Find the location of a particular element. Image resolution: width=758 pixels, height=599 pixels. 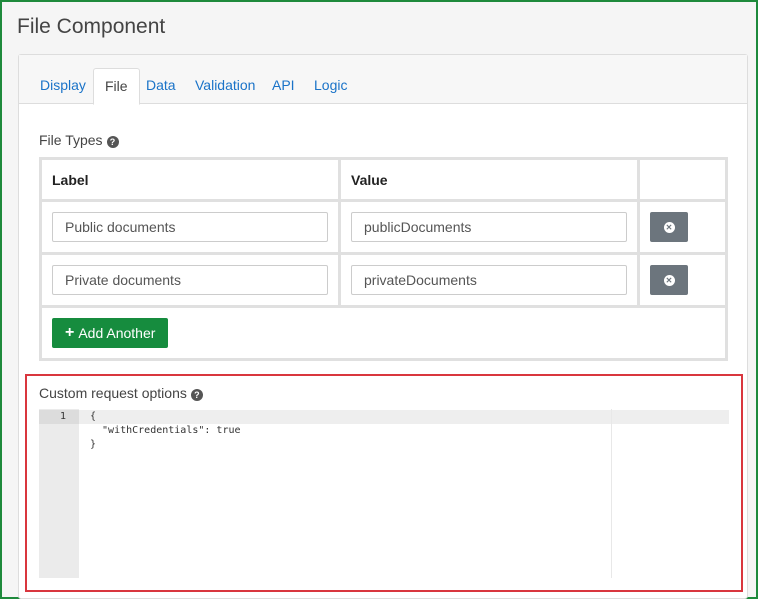

custom-request-label-text: Custom request options is located at coordinates (113, 393).